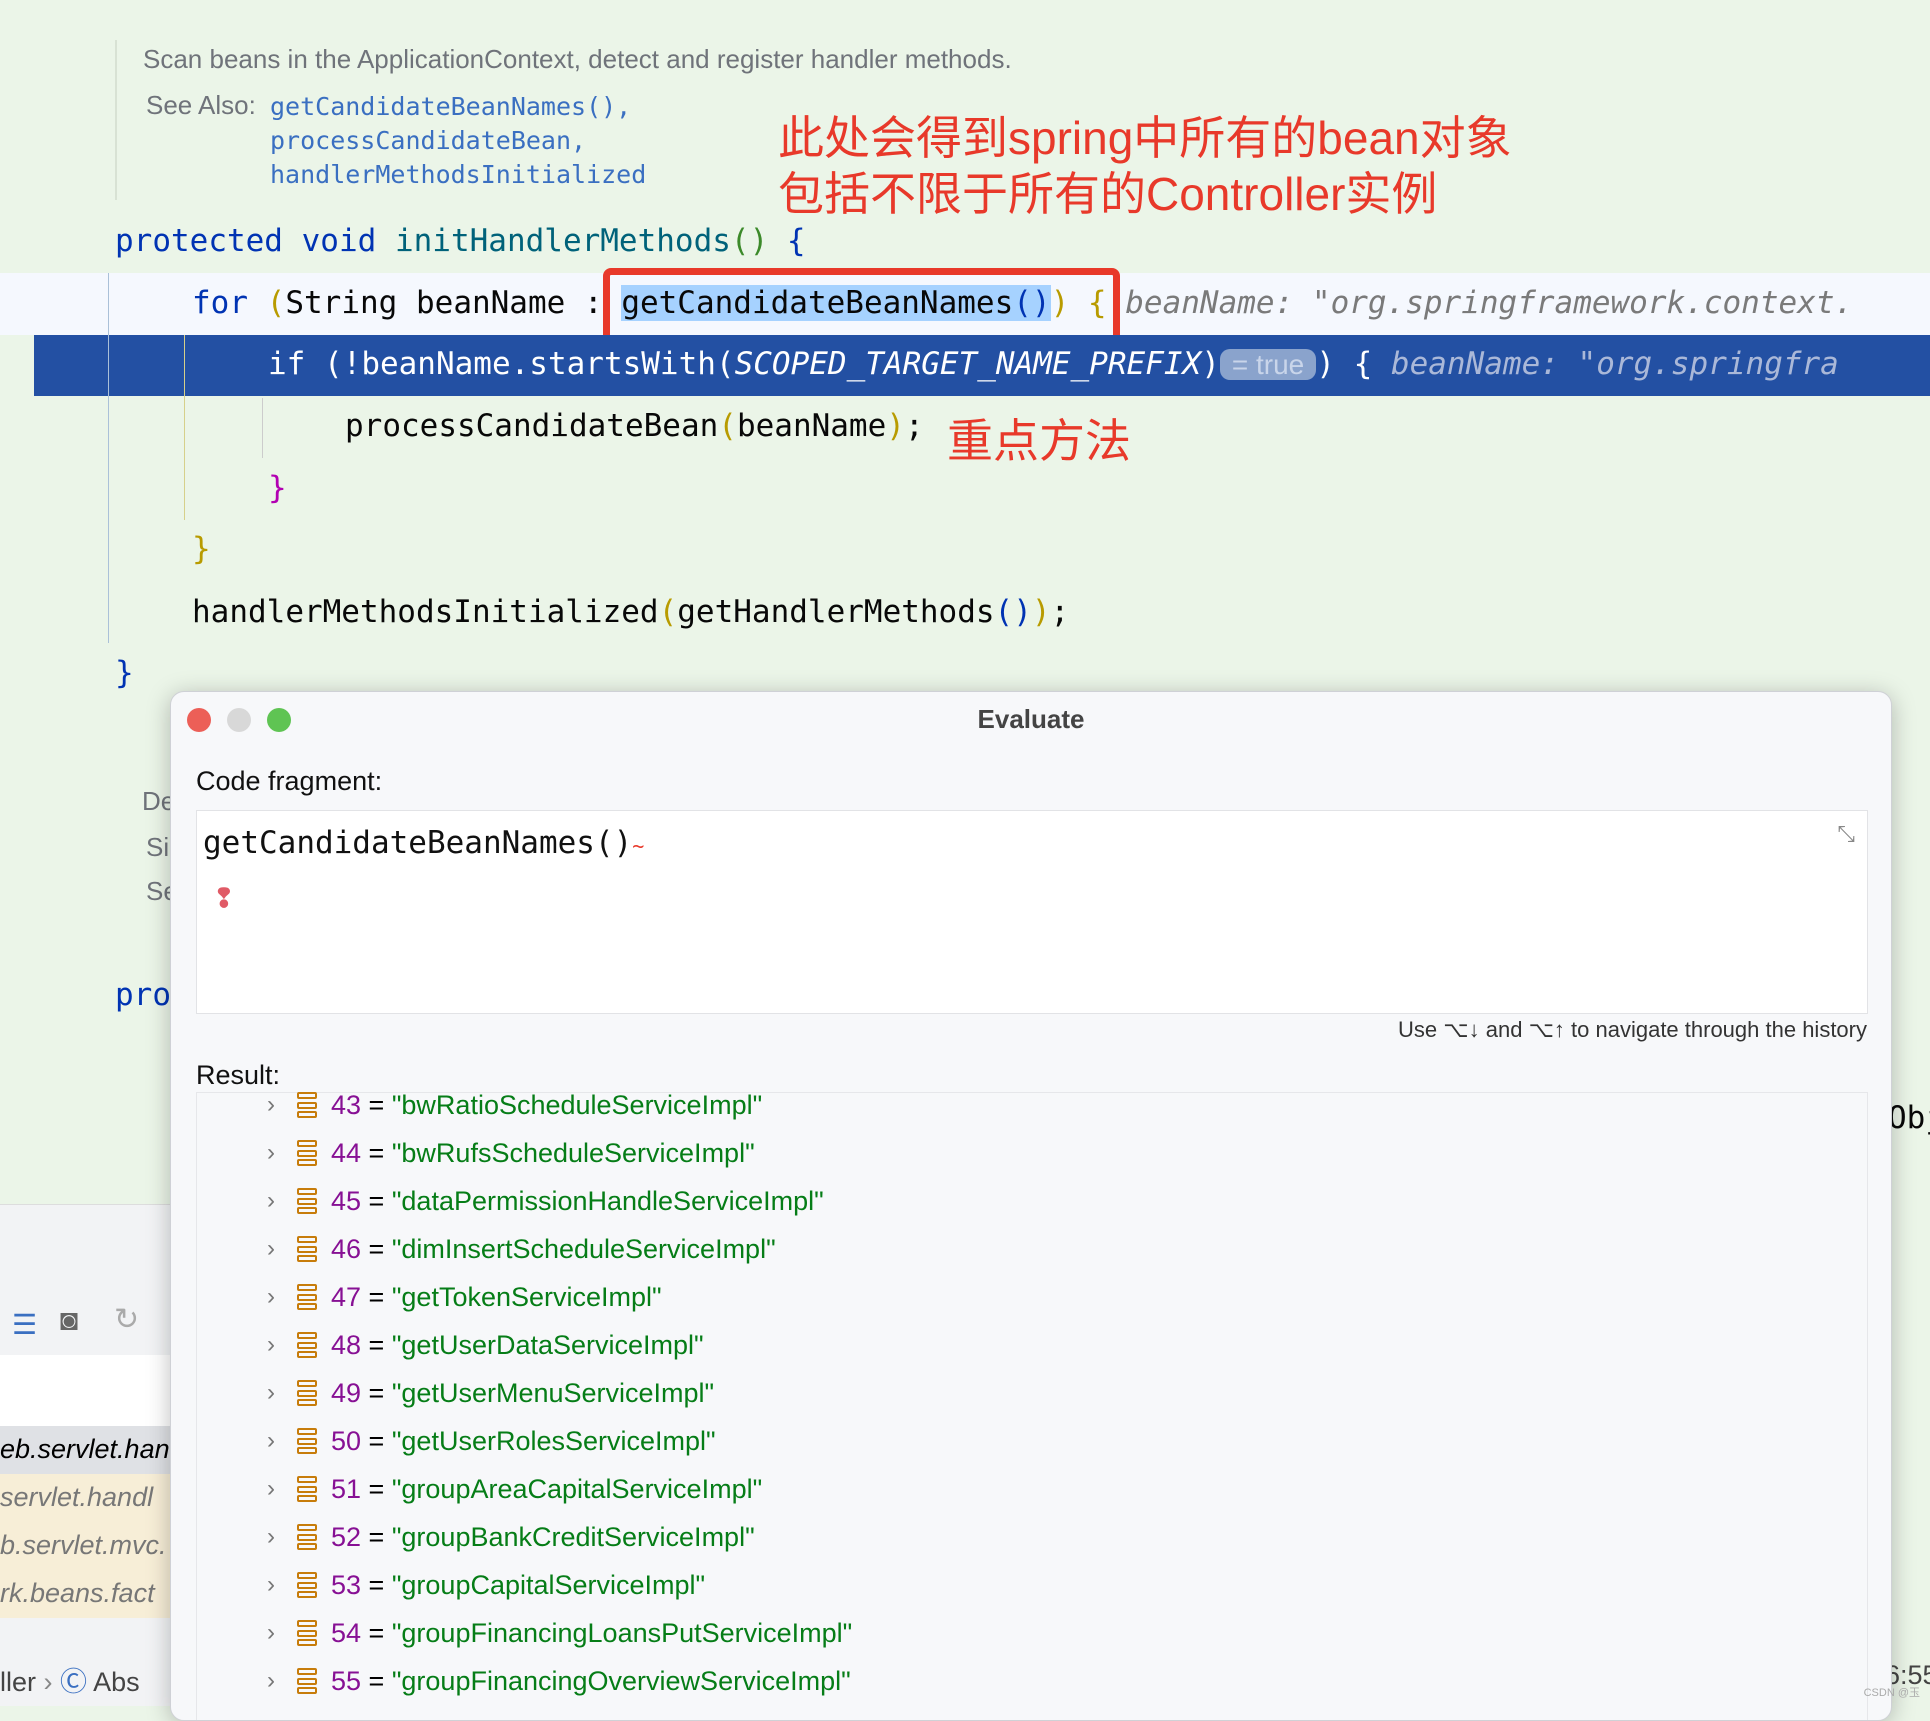  What do you see at coordinates (1846, 834) in the screenshot?
I see `collapse-icon: ⤡` at bounding box center [1846, 834].